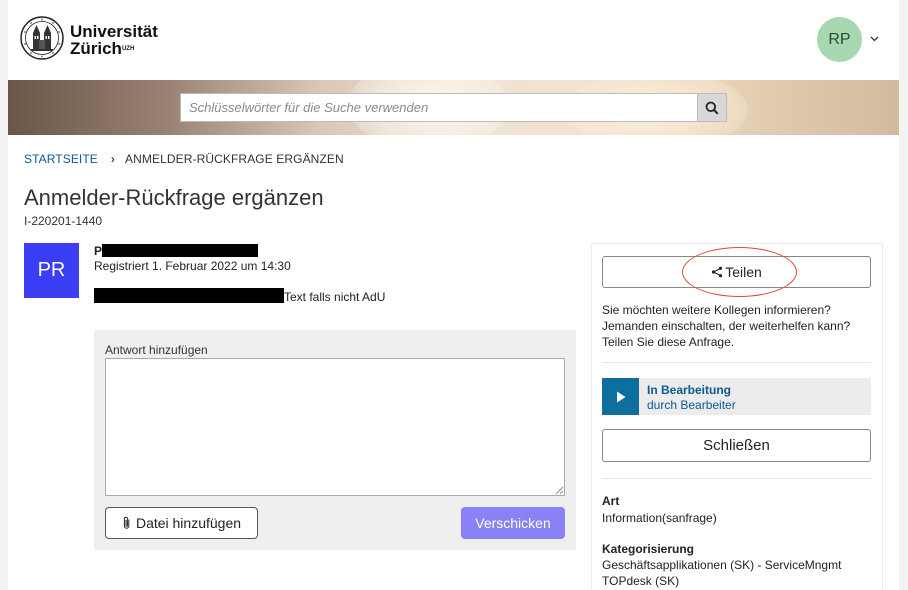  I want to click on redacted-name-bar, so click(180, 250).